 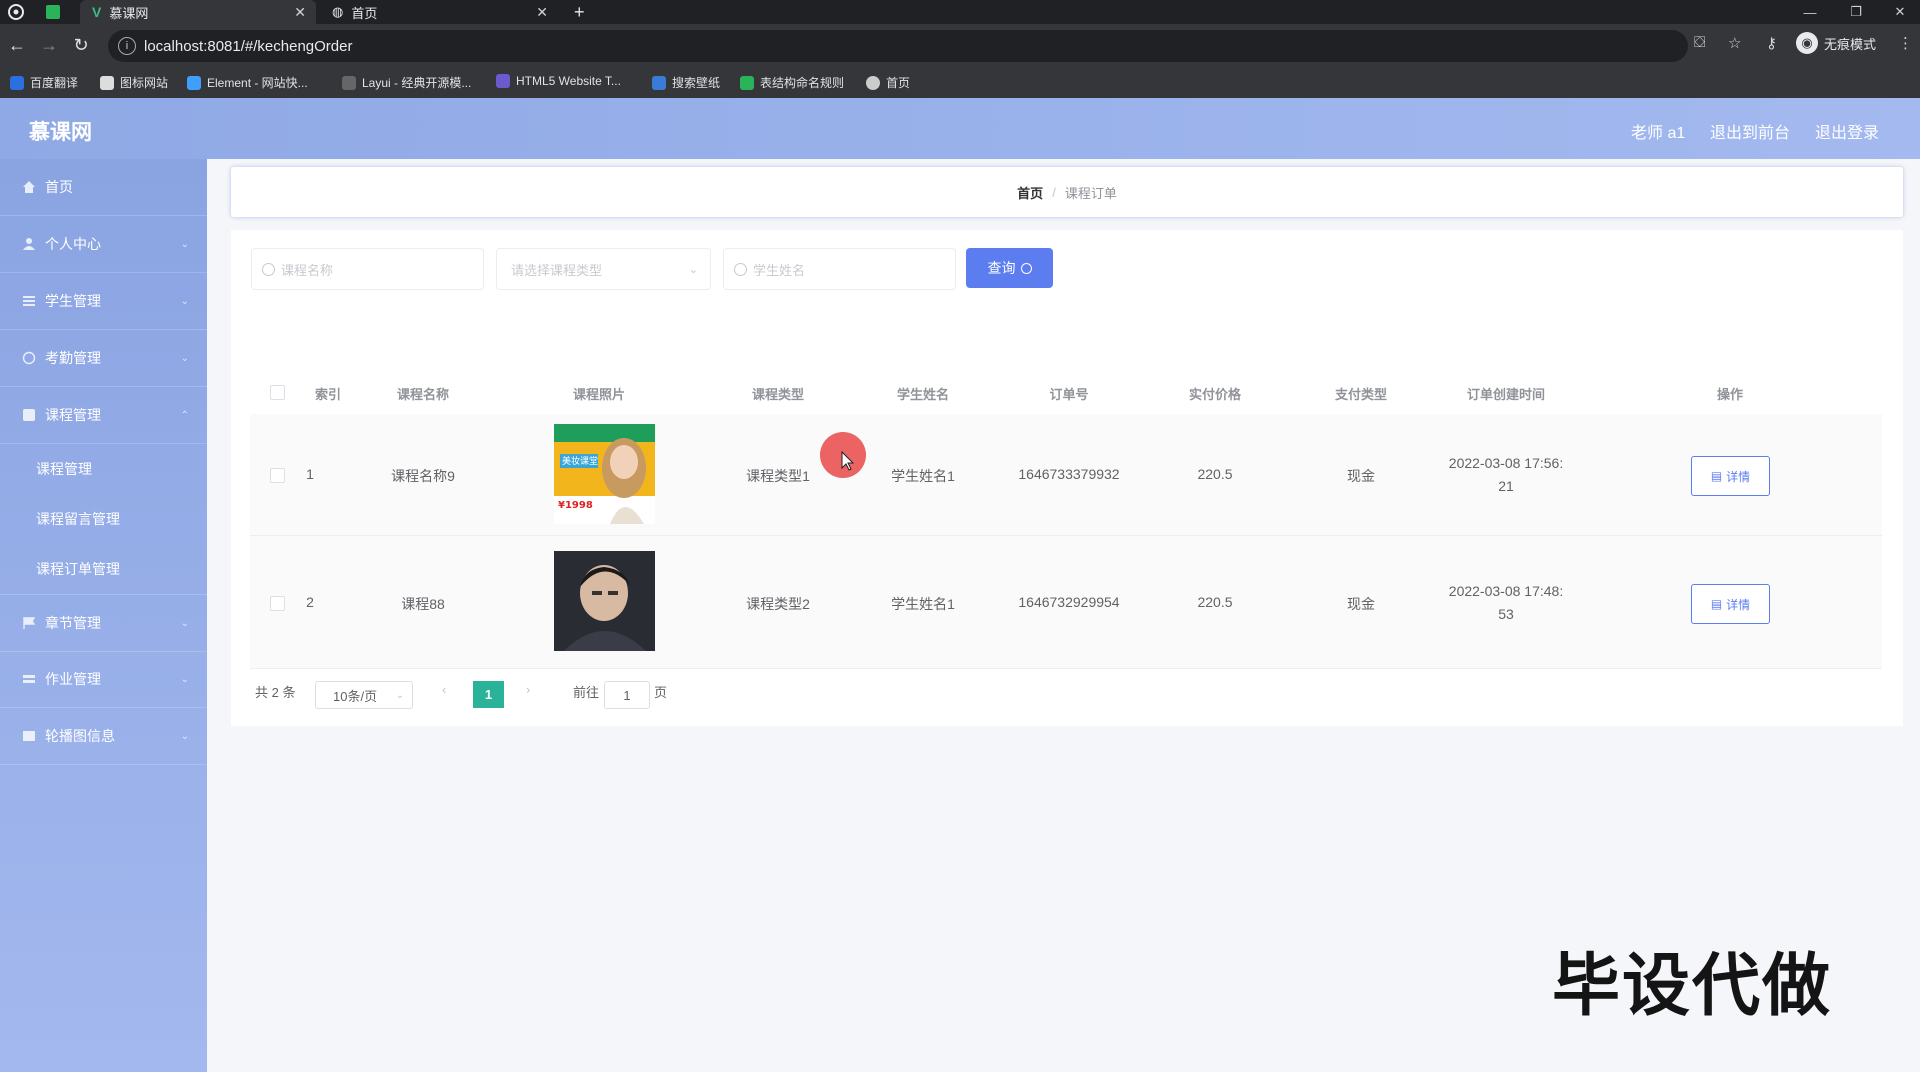 What do you see at coordinates (103, 623) in the screenshot?
I see `sidebar-item-chapters: 章节管理 ⌄` at bounding box center [103, 623].